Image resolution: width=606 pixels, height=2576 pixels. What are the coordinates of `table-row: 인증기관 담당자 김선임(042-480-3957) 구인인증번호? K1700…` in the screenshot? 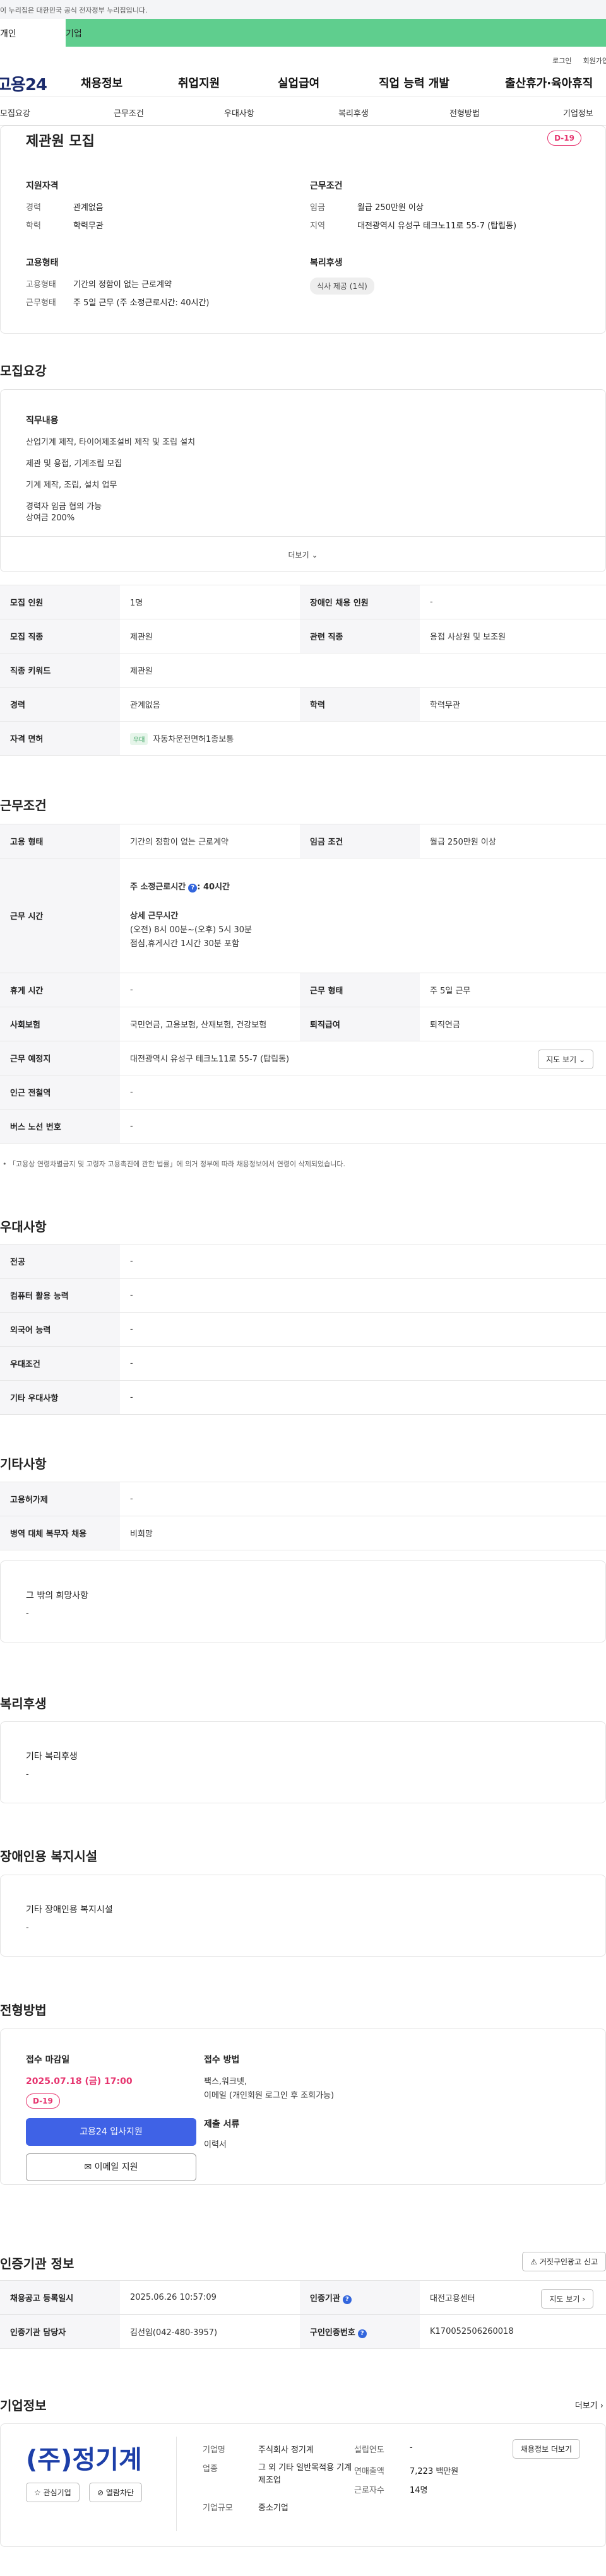 It's located at (303, 2331).